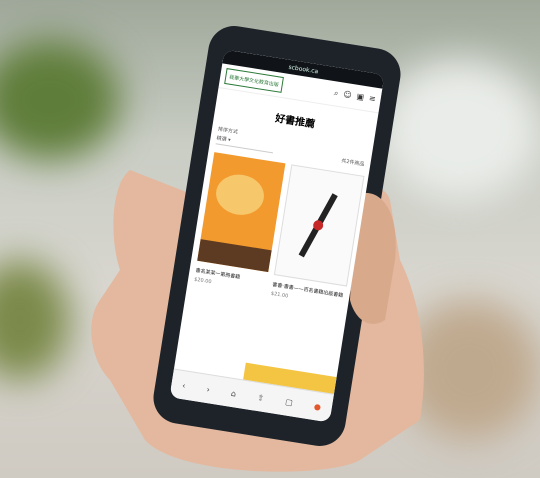  Describe the element at coordinates (261, 397) in the screenshot. I see `share-icon: ⇪` at that location.